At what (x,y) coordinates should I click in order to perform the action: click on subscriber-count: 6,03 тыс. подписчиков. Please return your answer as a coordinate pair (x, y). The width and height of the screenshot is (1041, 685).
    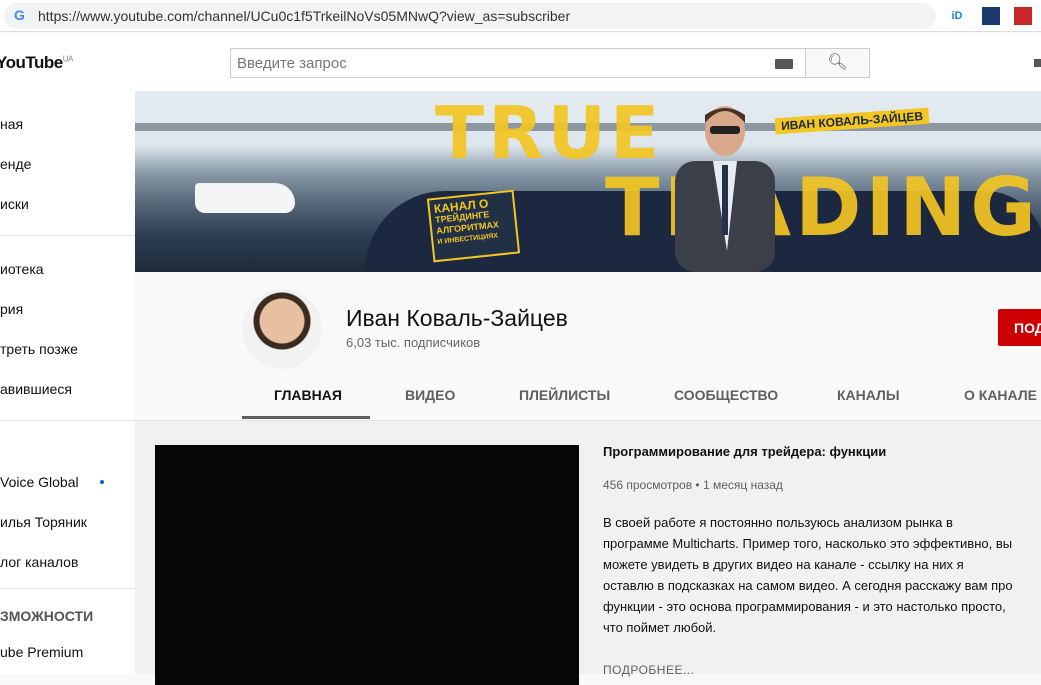
    Looking at the image, I should click on (413, 342).